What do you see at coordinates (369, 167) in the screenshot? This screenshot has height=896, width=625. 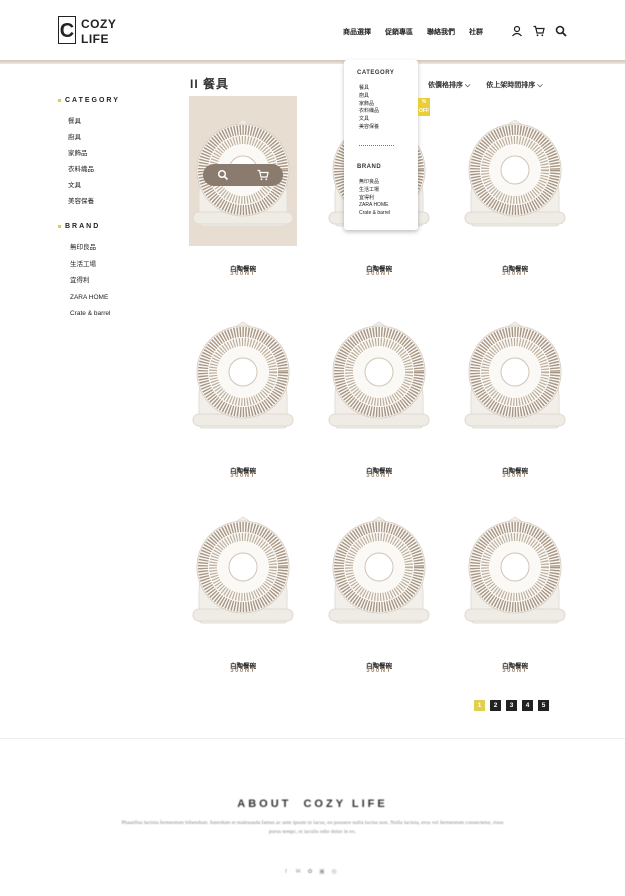 I see `dropdown-brand-title: BRAND` at bounding box center [369, 167].